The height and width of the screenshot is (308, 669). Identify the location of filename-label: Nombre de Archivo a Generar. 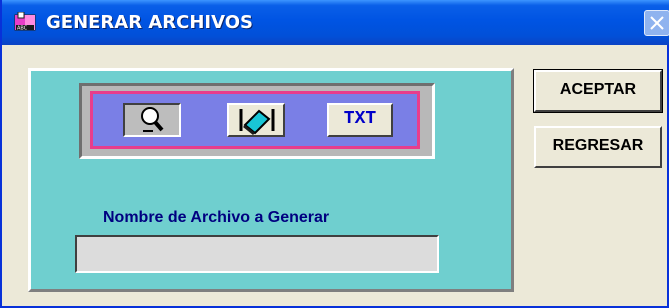
(216, 217).